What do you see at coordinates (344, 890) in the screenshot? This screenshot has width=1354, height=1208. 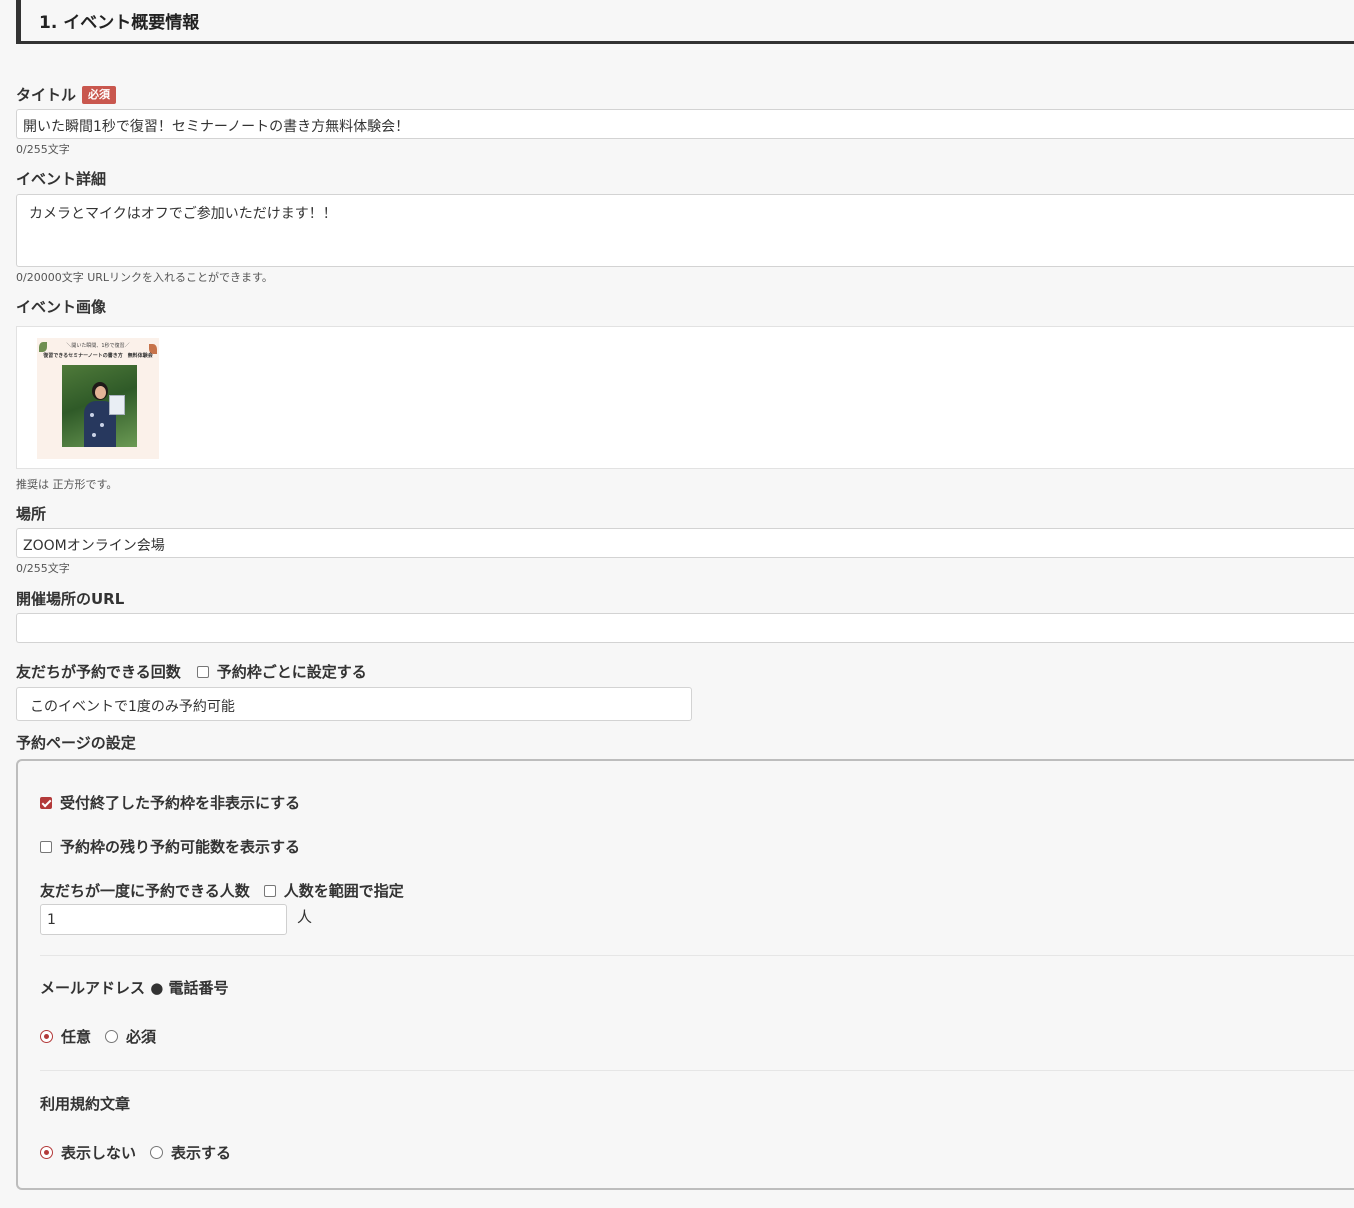 I see `range-label: 人数を範囲で指定` at bounding box center [344, 890].